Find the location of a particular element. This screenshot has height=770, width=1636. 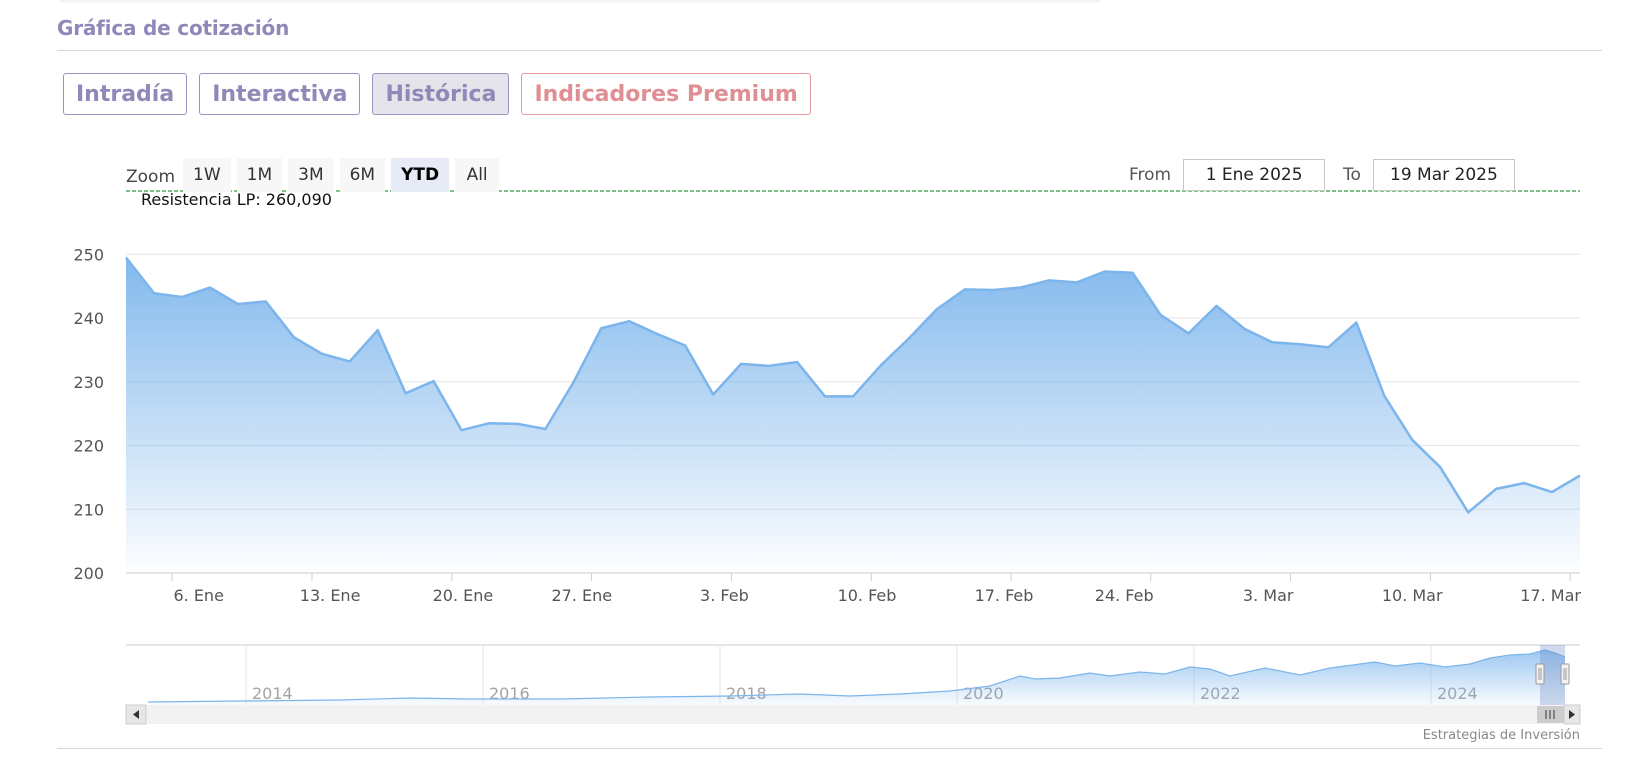

range-to: To is located at coordinates (1429, 175).